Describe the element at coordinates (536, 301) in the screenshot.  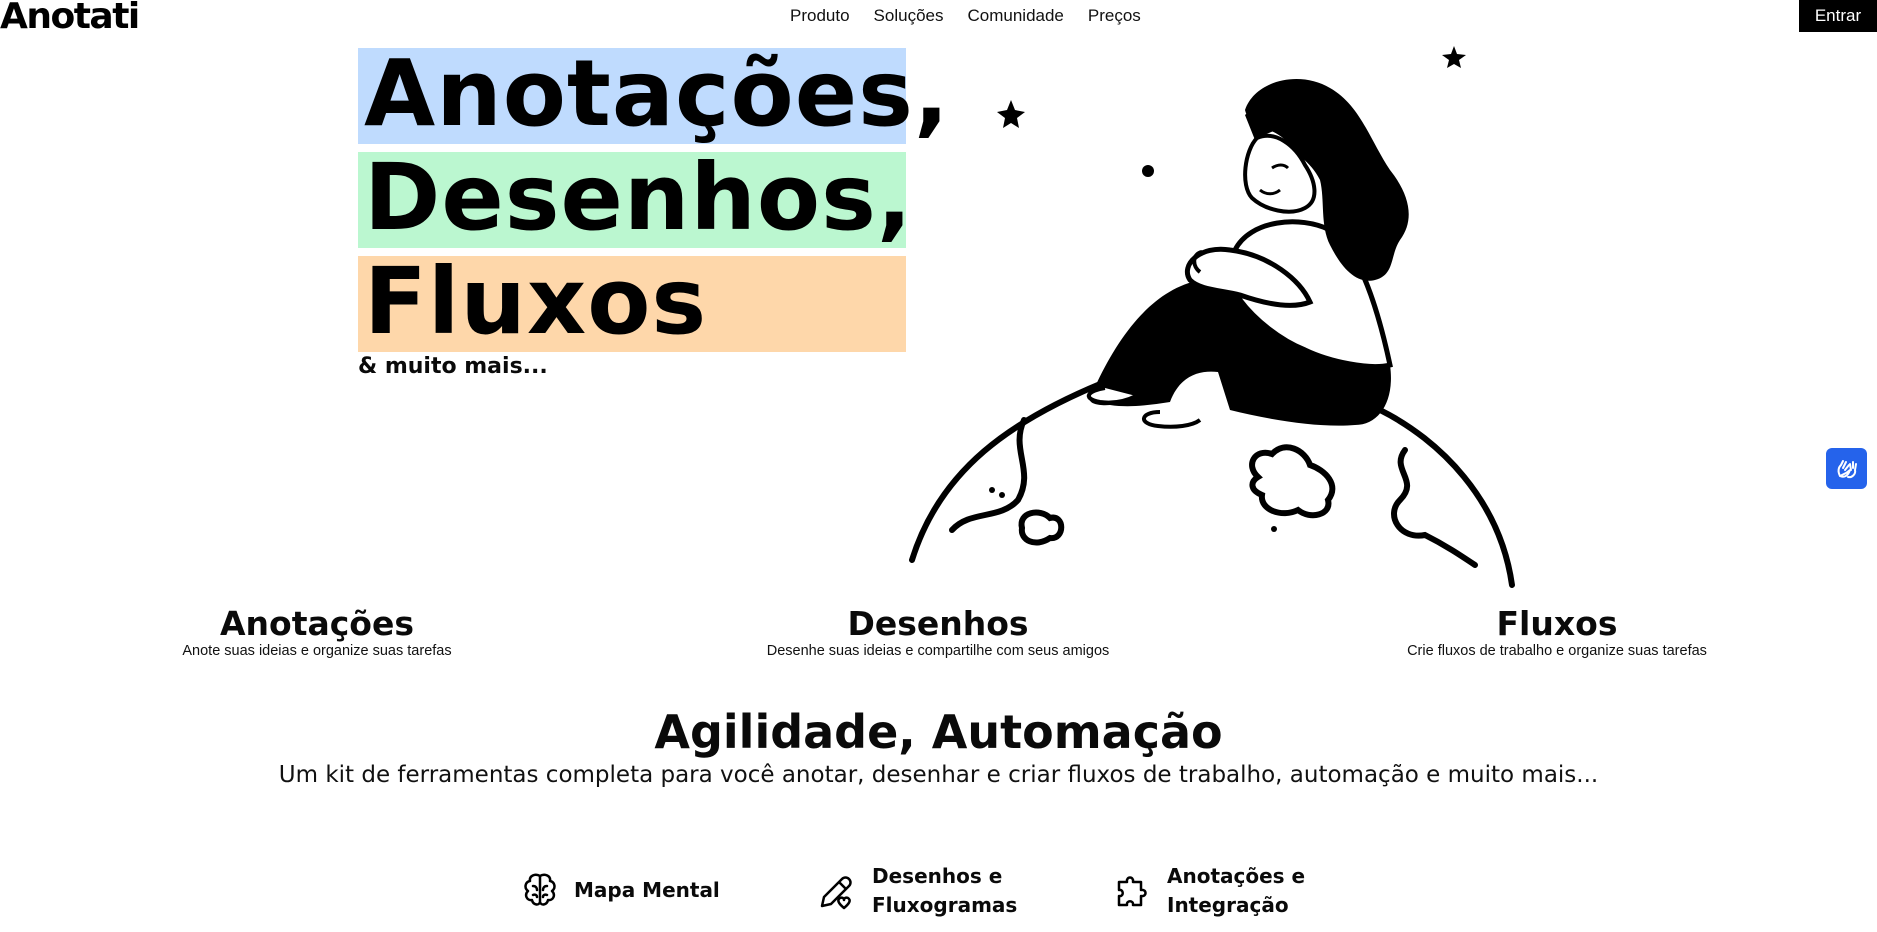
I see `hero-word-fluxos: Fluxos` at that location.